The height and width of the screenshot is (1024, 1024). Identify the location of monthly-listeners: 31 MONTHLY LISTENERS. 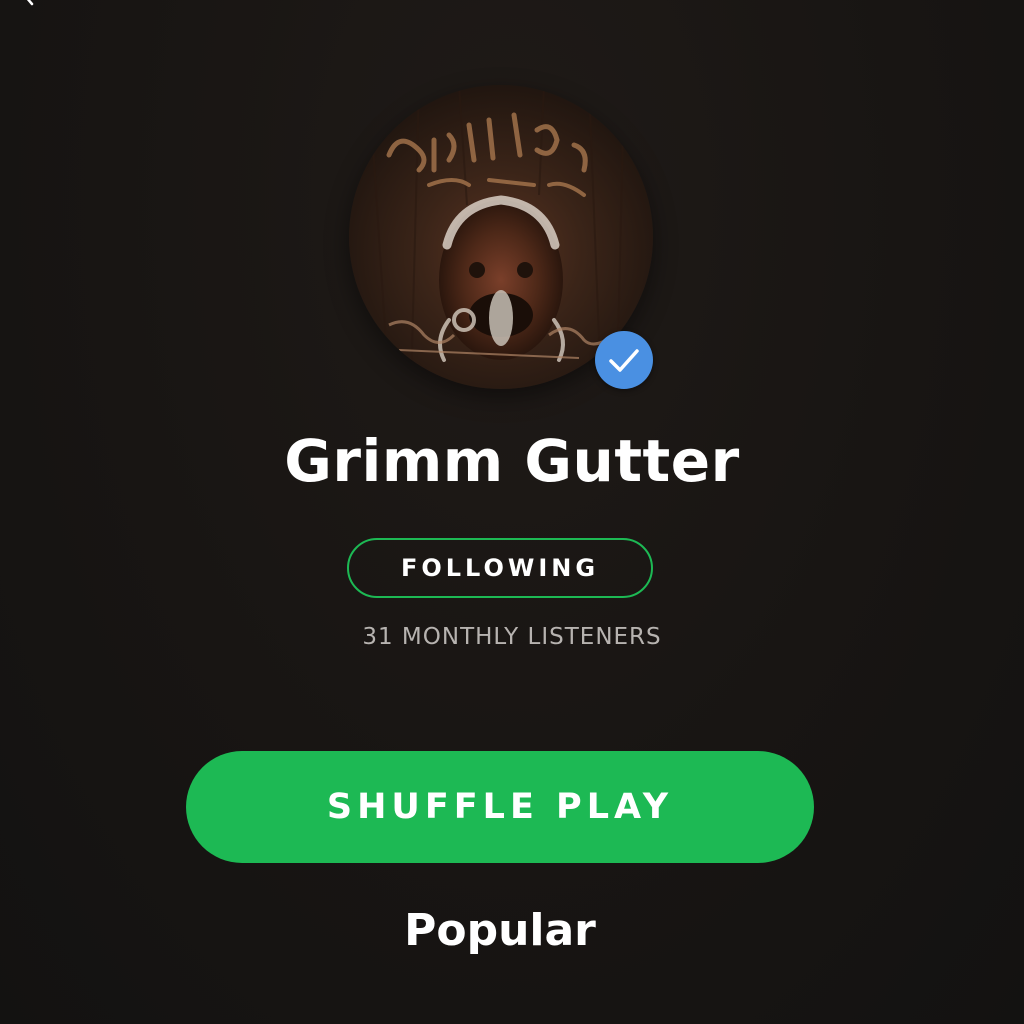
(512, 637).